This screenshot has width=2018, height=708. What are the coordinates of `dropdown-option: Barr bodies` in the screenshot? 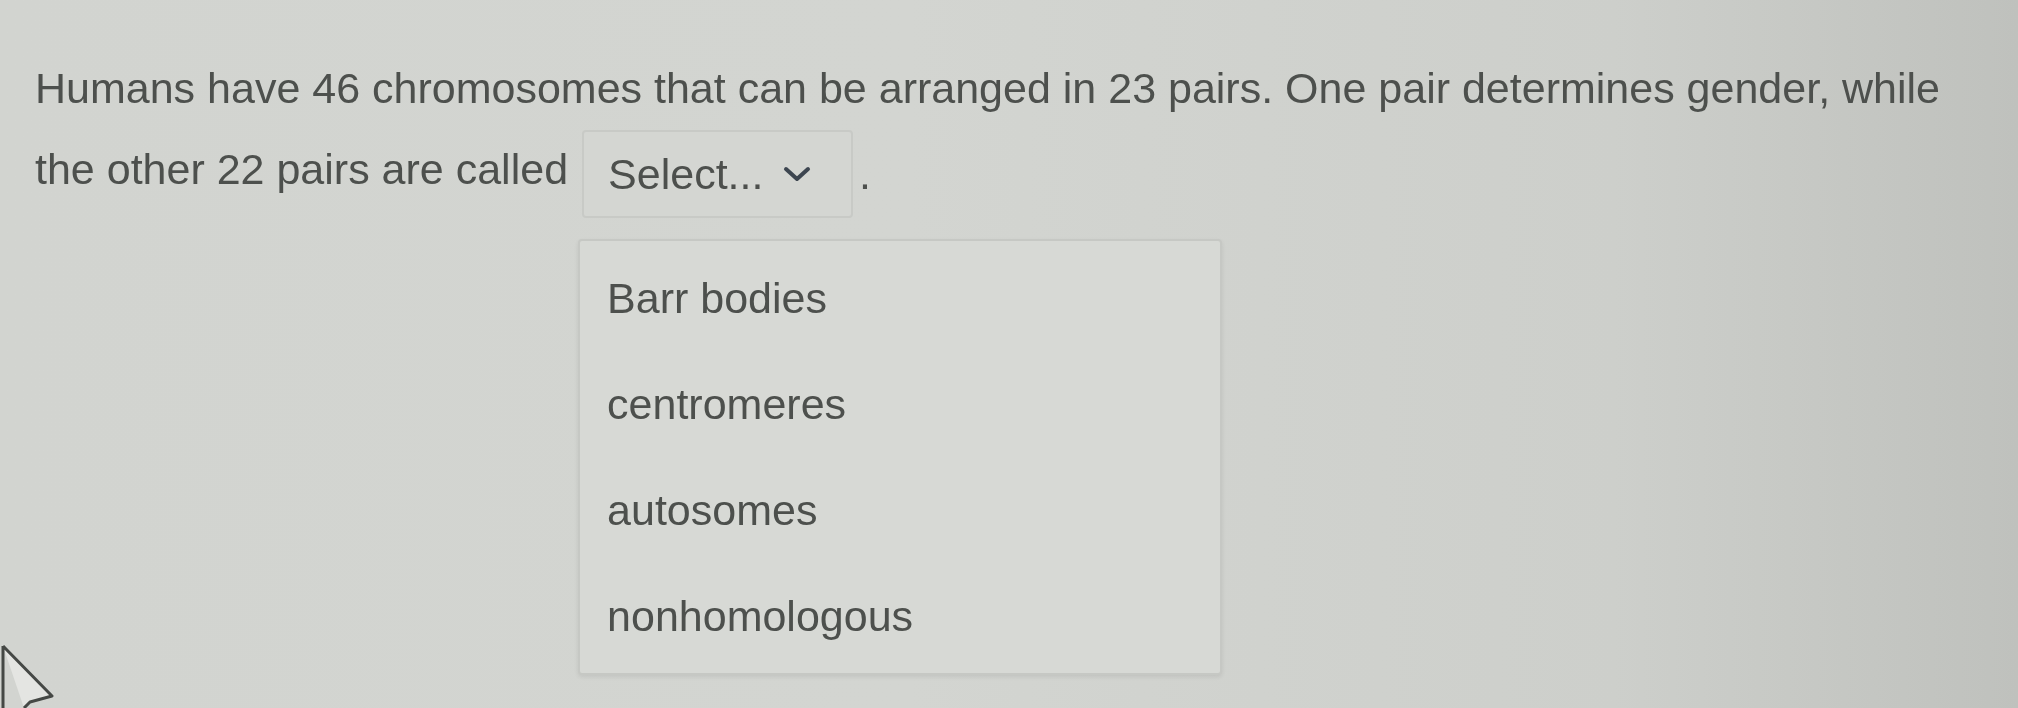 It's located at (900, 298).